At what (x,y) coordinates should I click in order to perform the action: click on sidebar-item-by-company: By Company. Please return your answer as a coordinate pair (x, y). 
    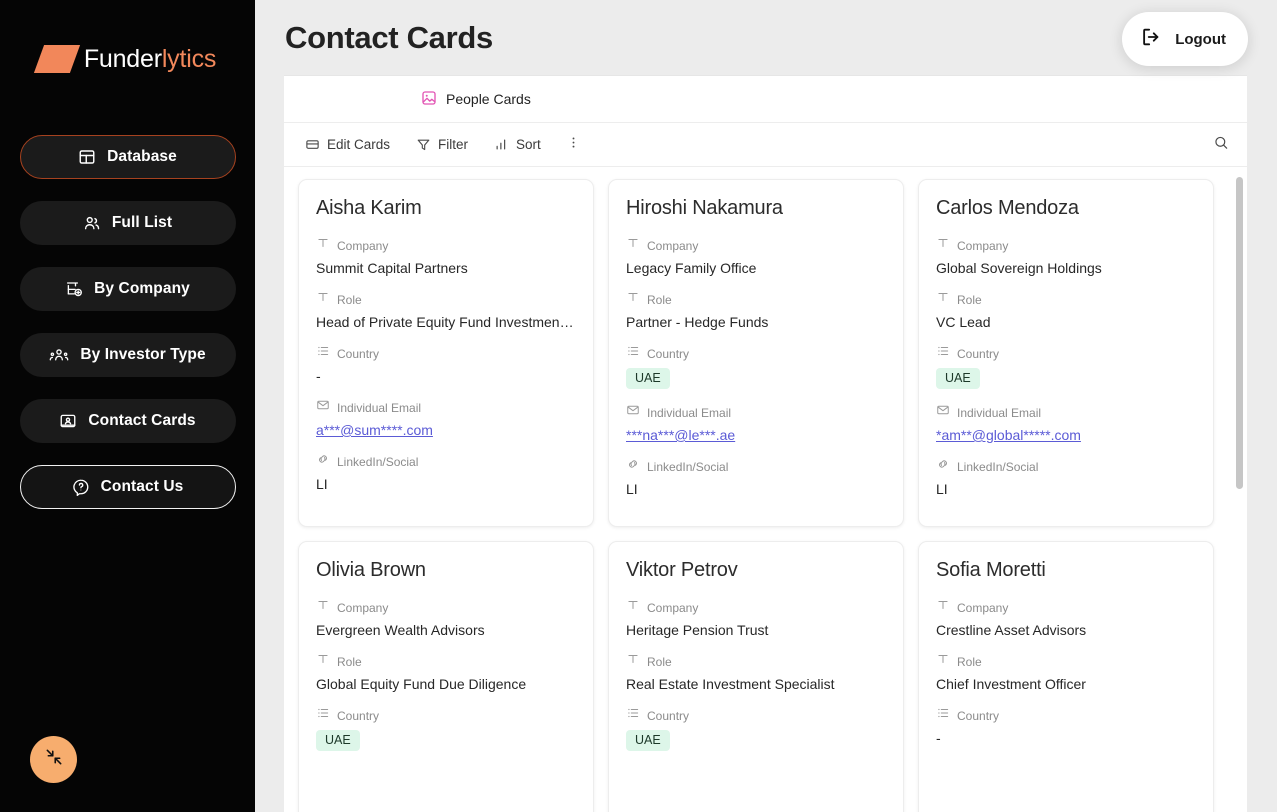
    Looking at the image, I should click on (127, 289).